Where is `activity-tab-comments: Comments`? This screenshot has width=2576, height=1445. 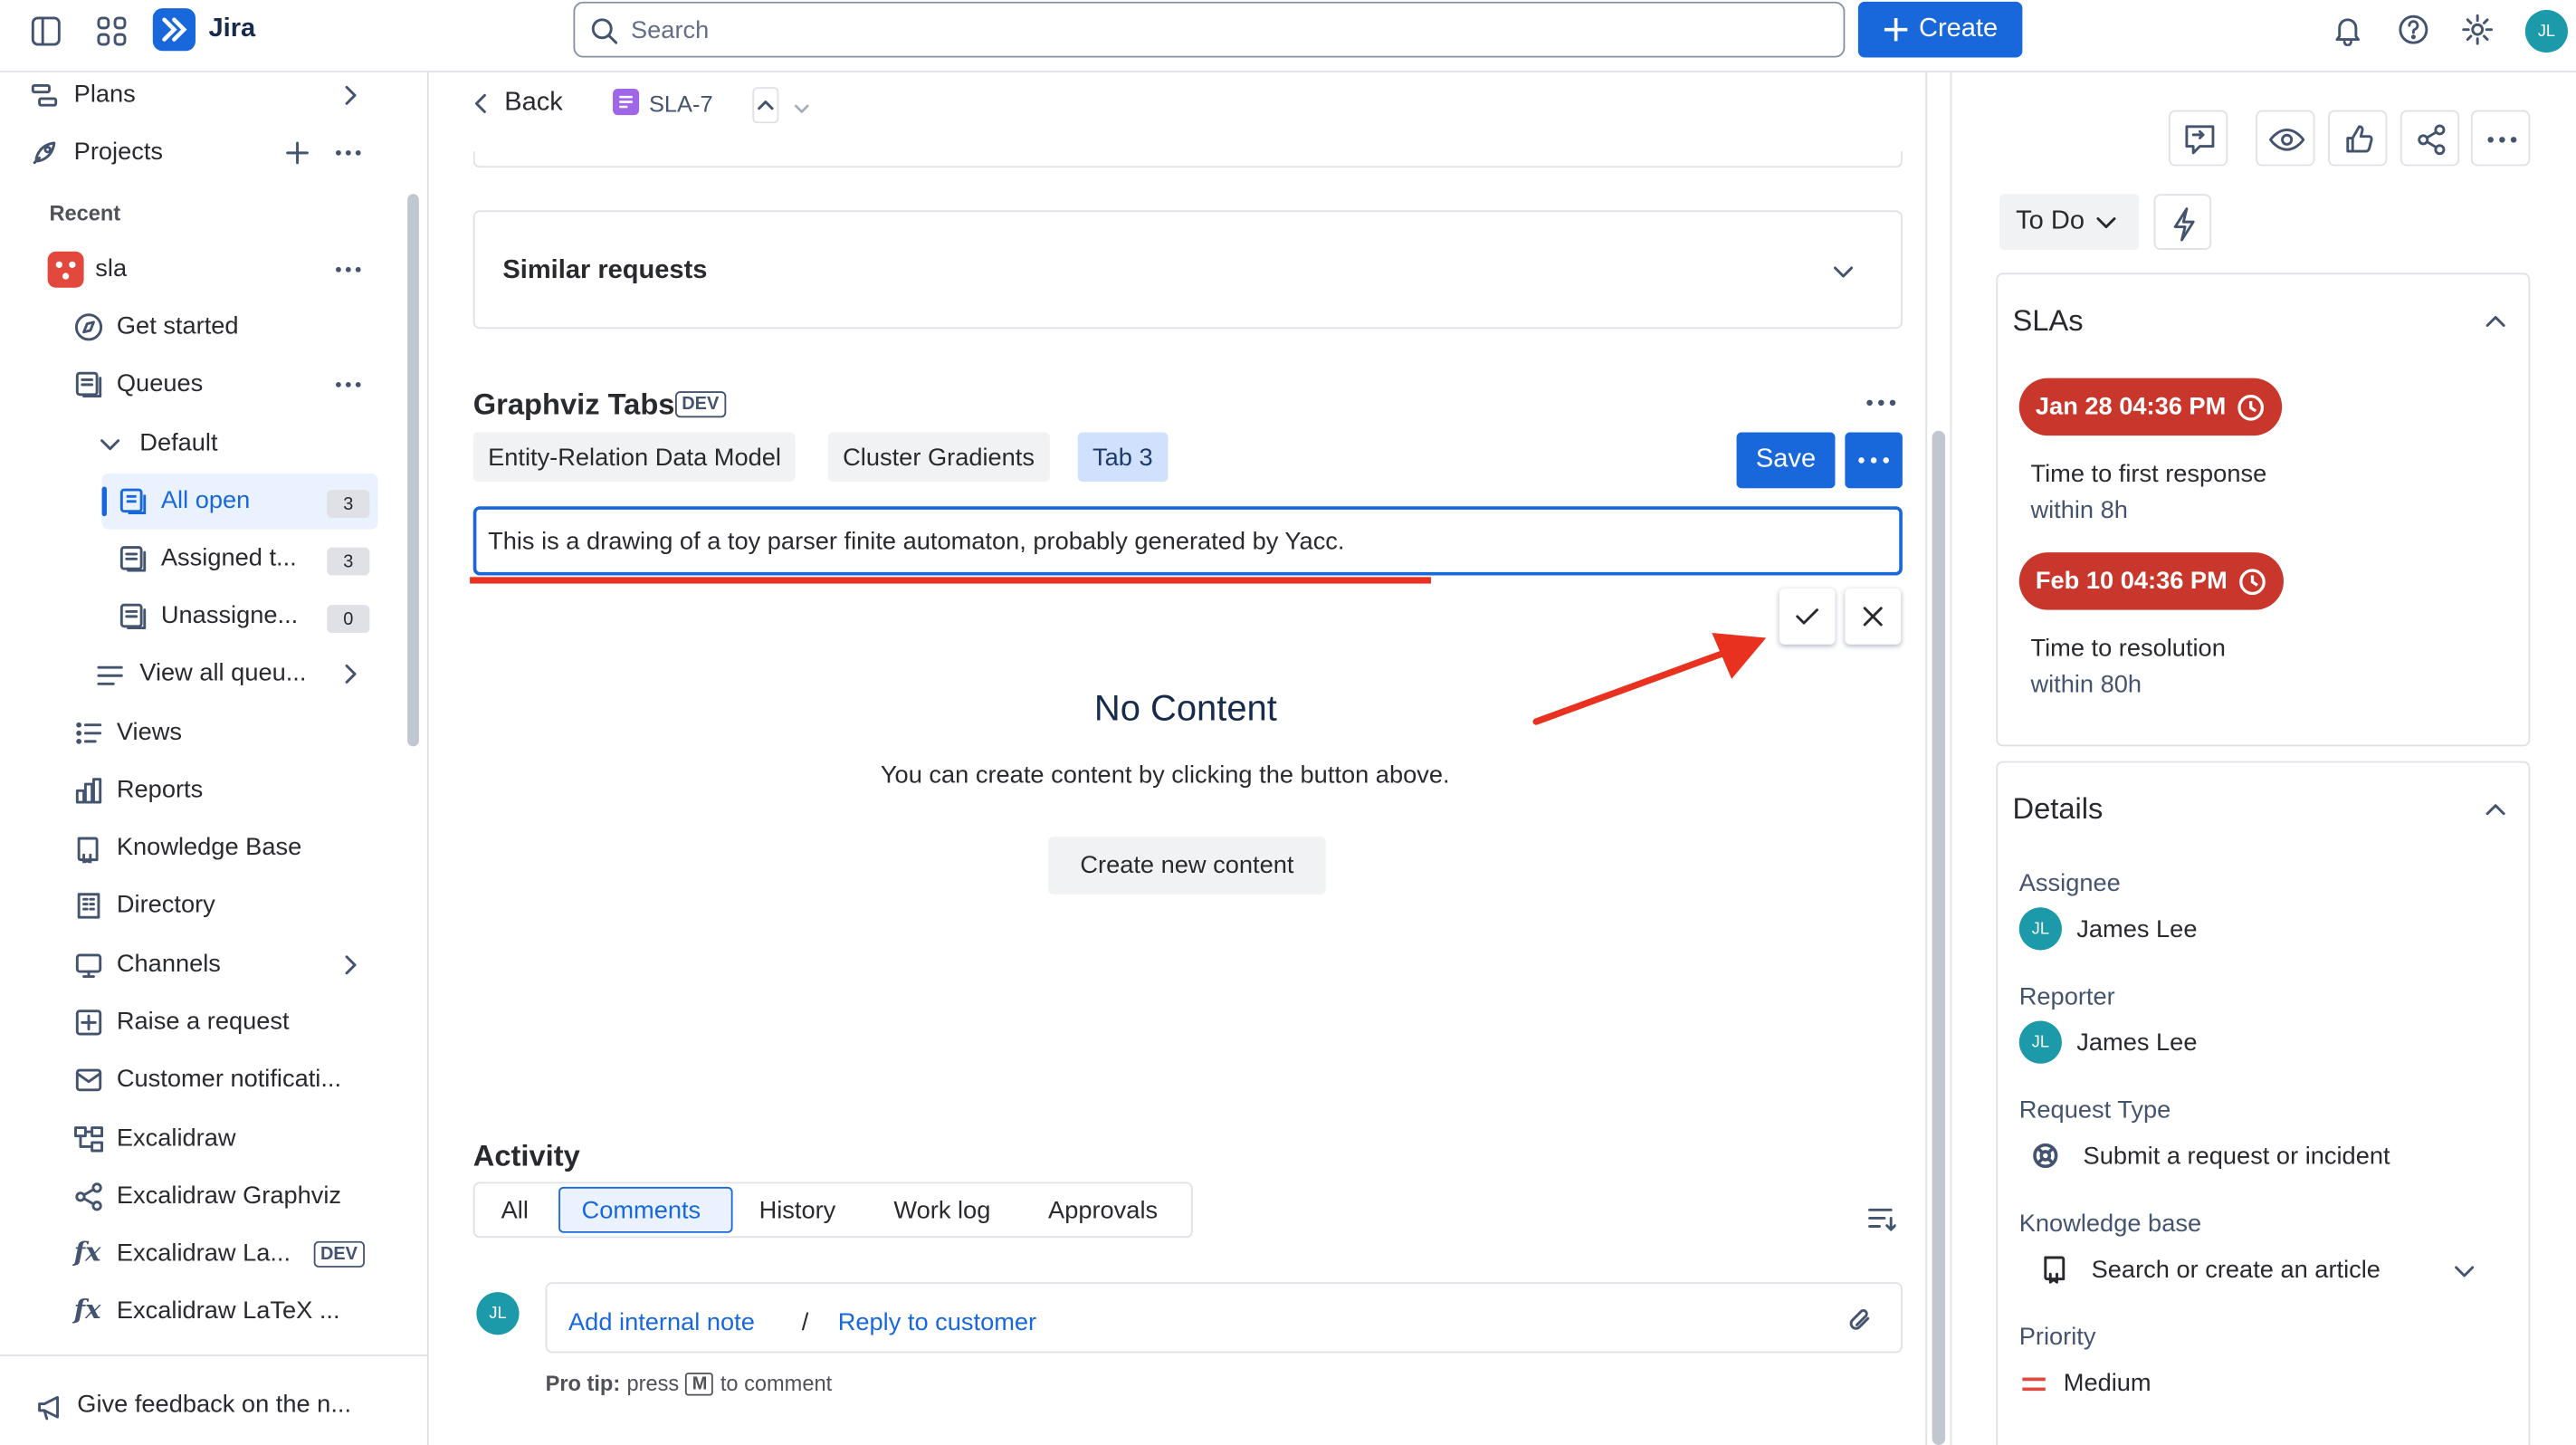 activity-tab-comments: Comments is located at coordinates (641, 1211).